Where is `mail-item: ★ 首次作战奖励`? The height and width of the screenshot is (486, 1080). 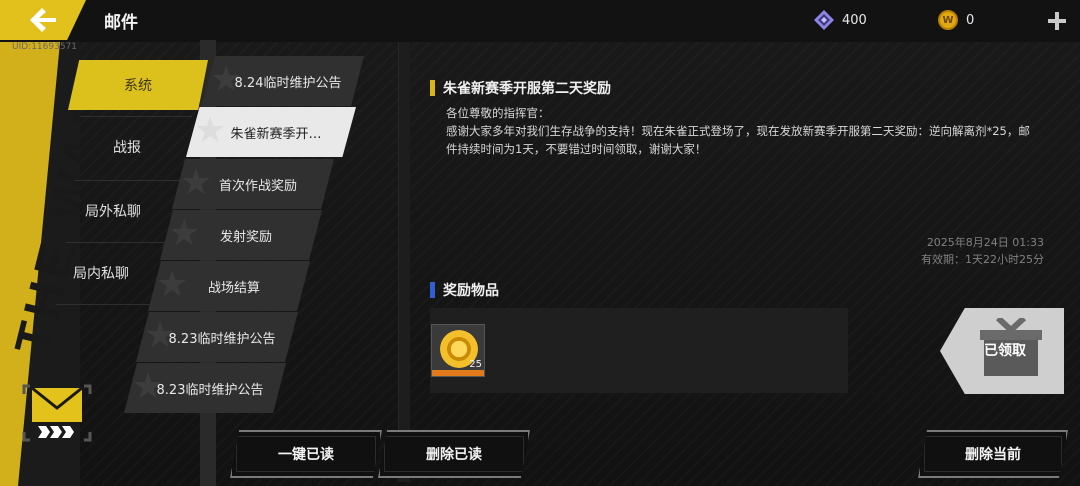
mail-item: ★ 首次作战奖励 is located at coordinates (253, 184).